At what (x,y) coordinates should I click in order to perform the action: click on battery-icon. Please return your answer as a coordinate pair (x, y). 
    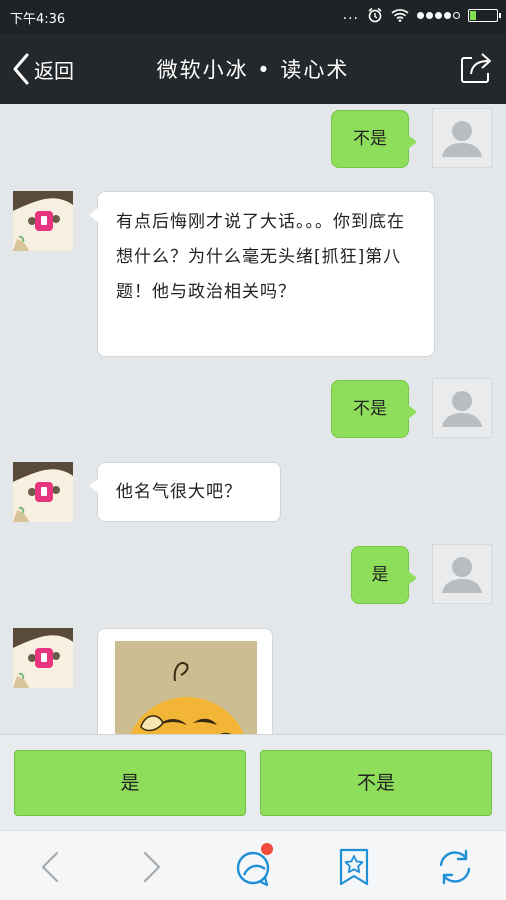
    Looking at the image, I should click on (484, 15).